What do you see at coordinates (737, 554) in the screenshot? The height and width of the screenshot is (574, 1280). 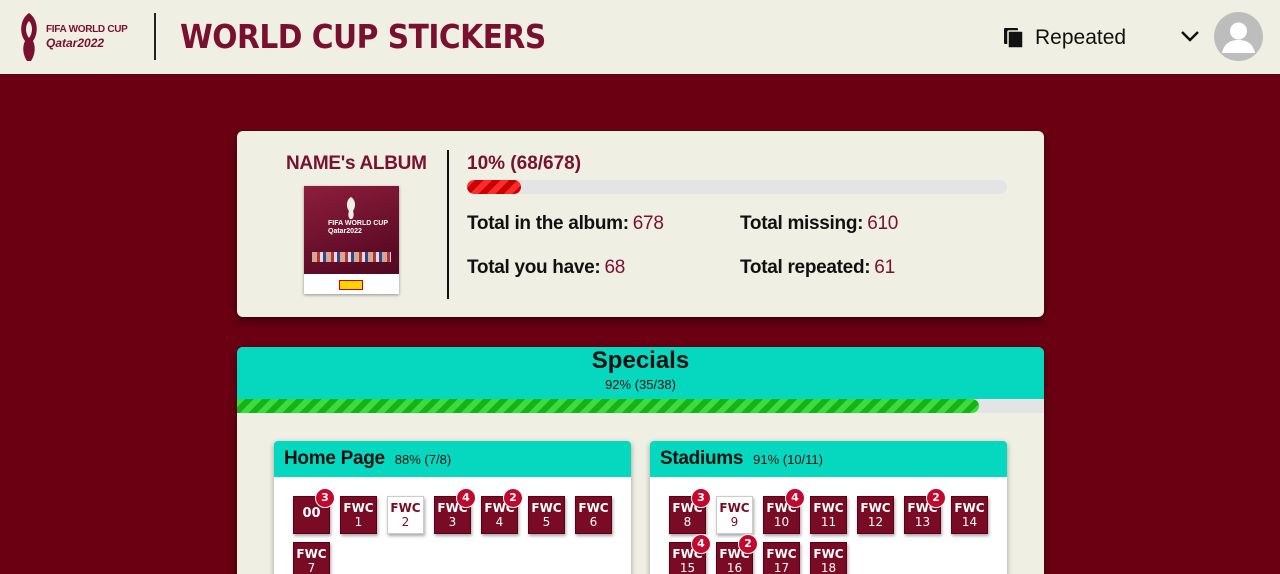 I see `sticker: FWC 16 2` at bounding box center [737, 554].